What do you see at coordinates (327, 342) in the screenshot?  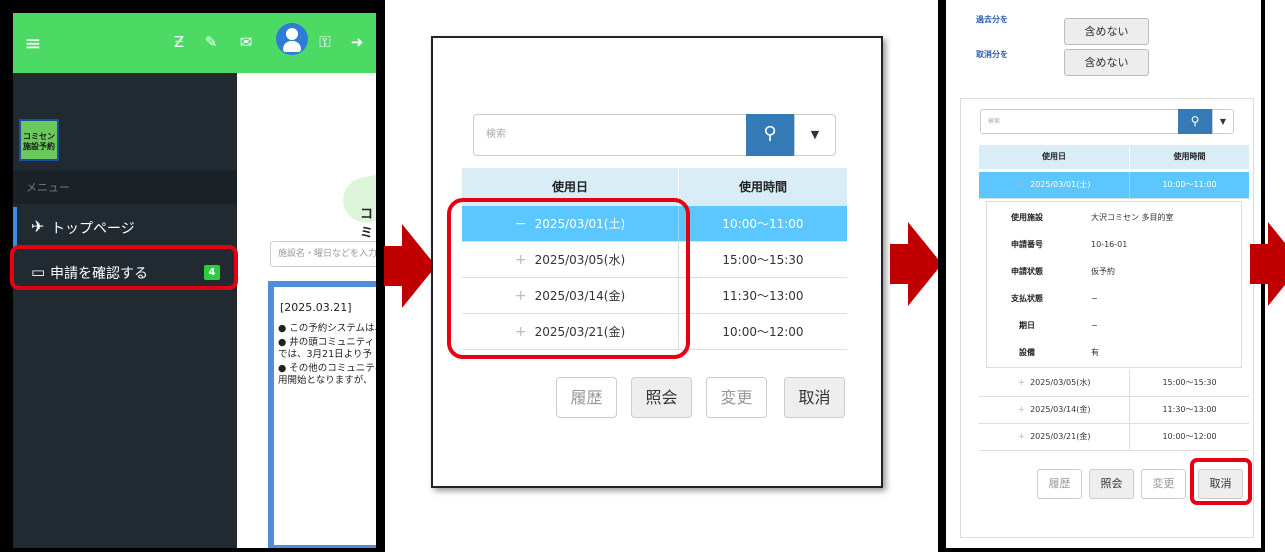 I see `notice-line: ● 井の頭コミュニティ・` at bounding box center [327, 342].